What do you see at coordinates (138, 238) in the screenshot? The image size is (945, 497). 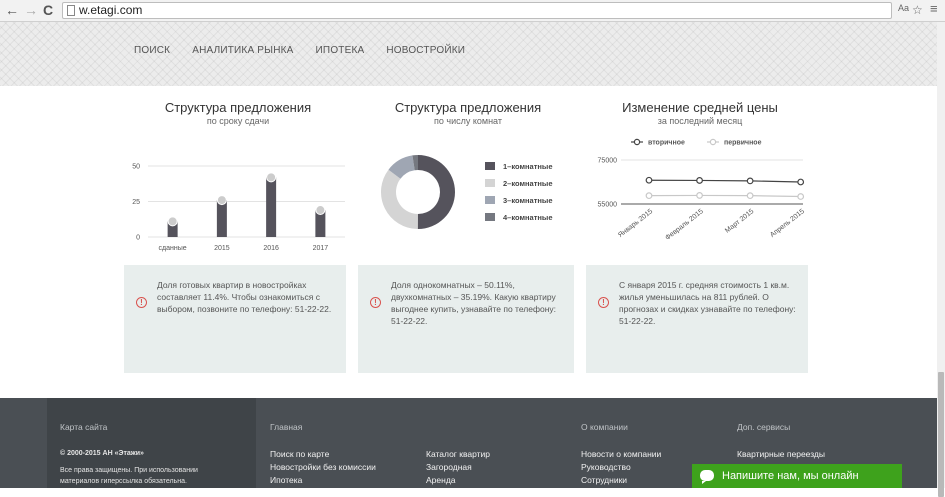 I see `bar-y-tick-label: 0` at bounding box center [138, 238].